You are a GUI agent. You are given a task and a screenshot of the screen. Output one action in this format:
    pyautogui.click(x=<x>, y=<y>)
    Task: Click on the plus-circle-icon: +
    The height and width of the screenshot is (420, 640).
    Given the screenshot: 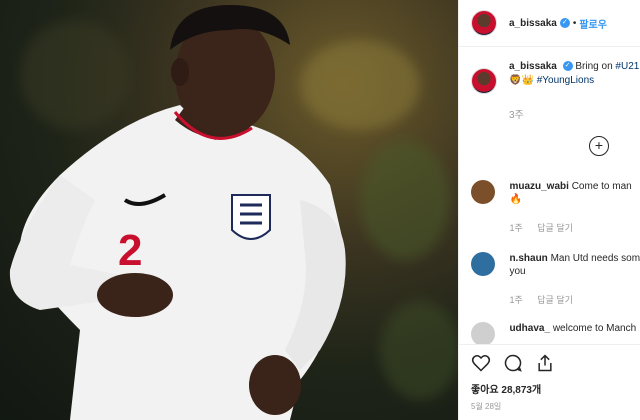 What is the action you would take?
    pyautogui.click(x=599, y=146)
    